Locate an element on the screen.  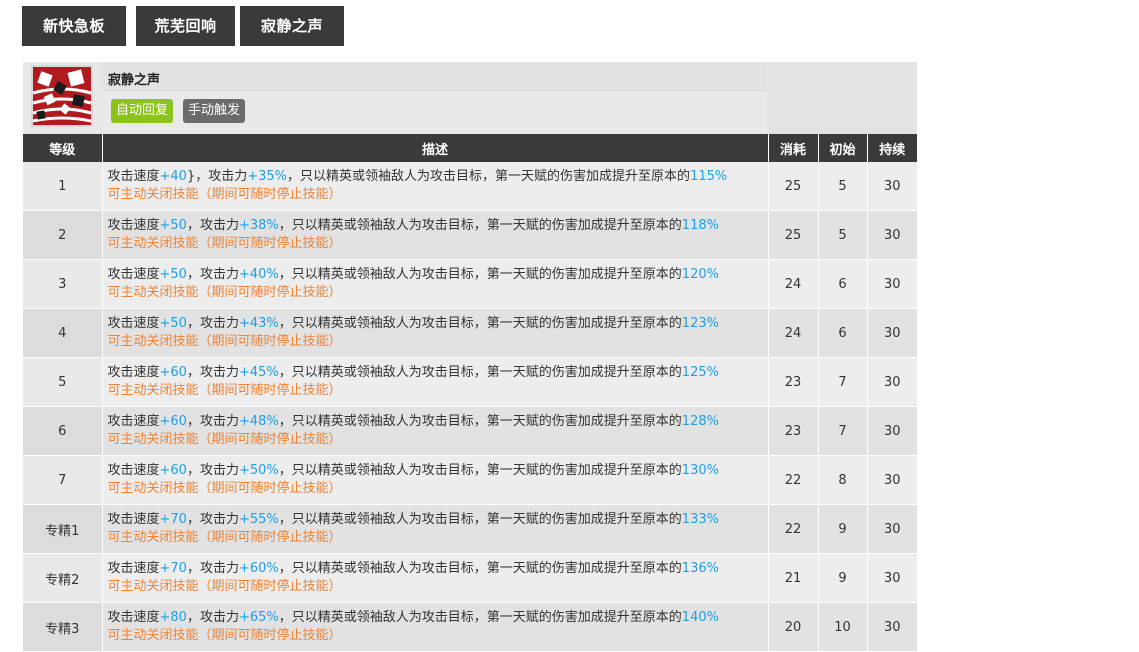
attack-speed-value: +50 is located at coordinates (173, 323).